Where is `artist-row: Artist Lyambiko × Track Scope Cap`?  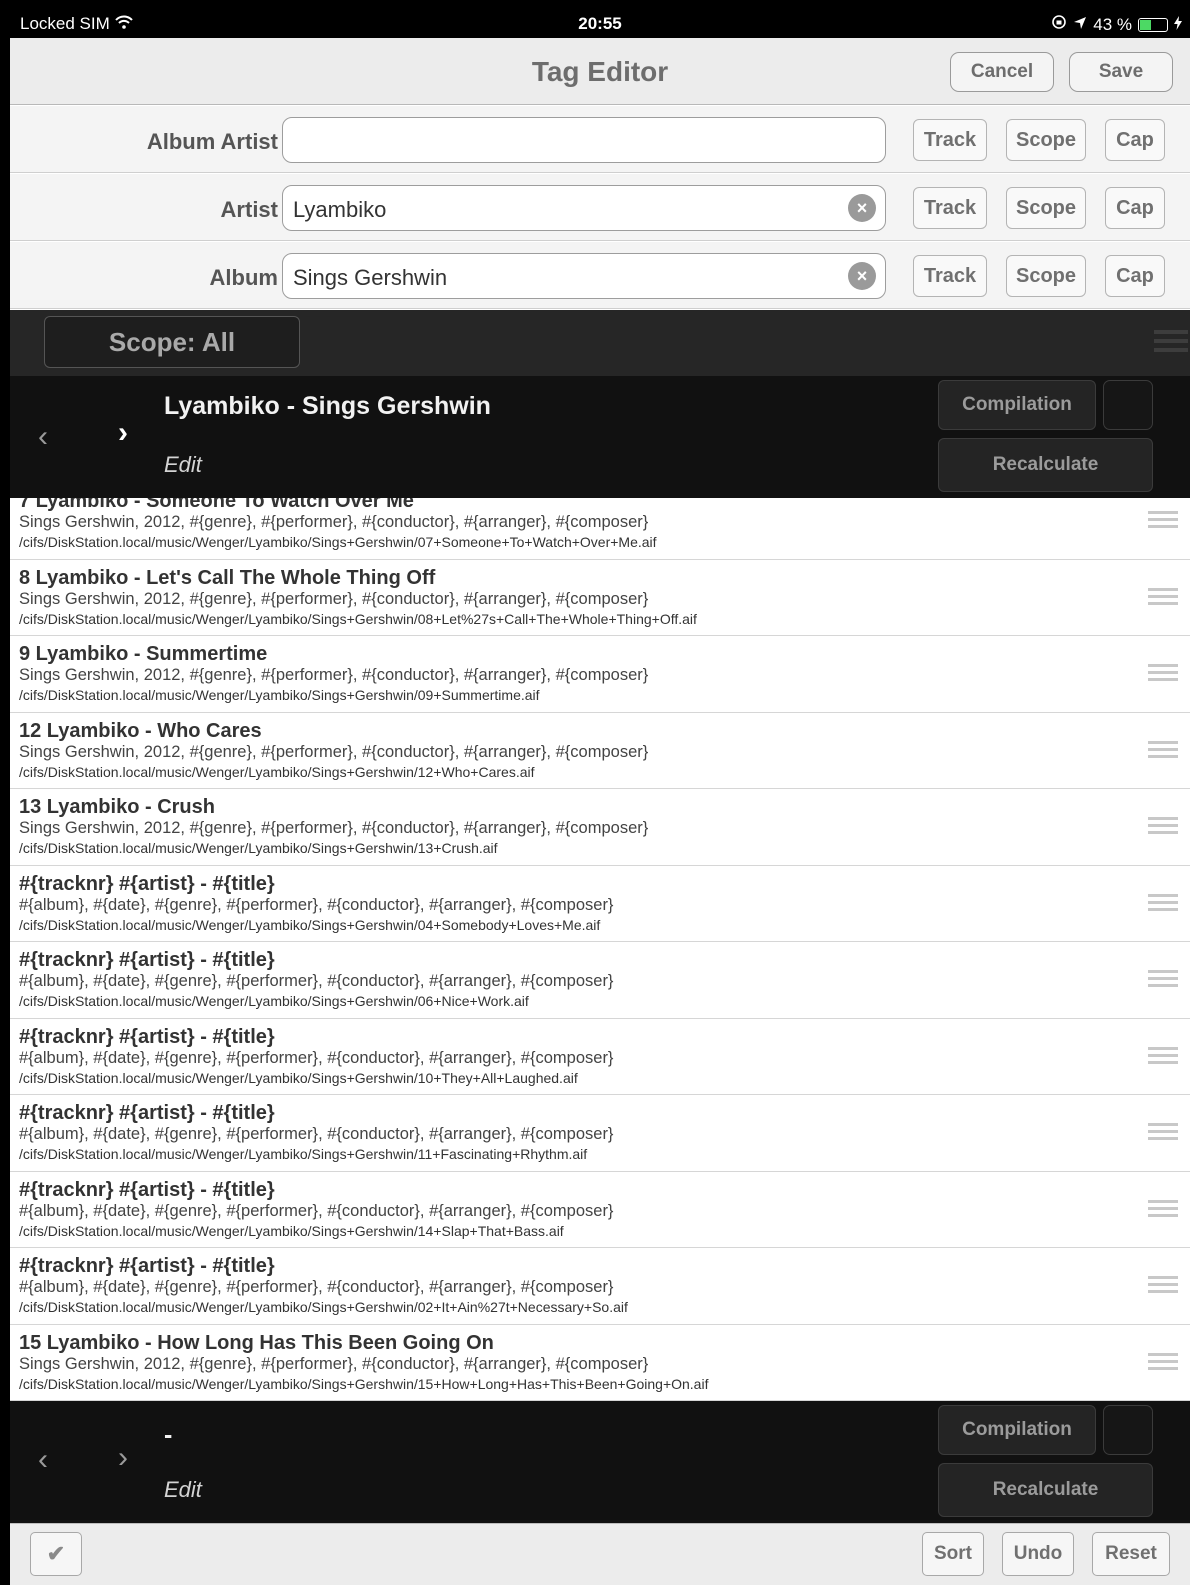
artist-row: Artist Lyambiko × Track Scope Cap is located at coordinates (600, 207).